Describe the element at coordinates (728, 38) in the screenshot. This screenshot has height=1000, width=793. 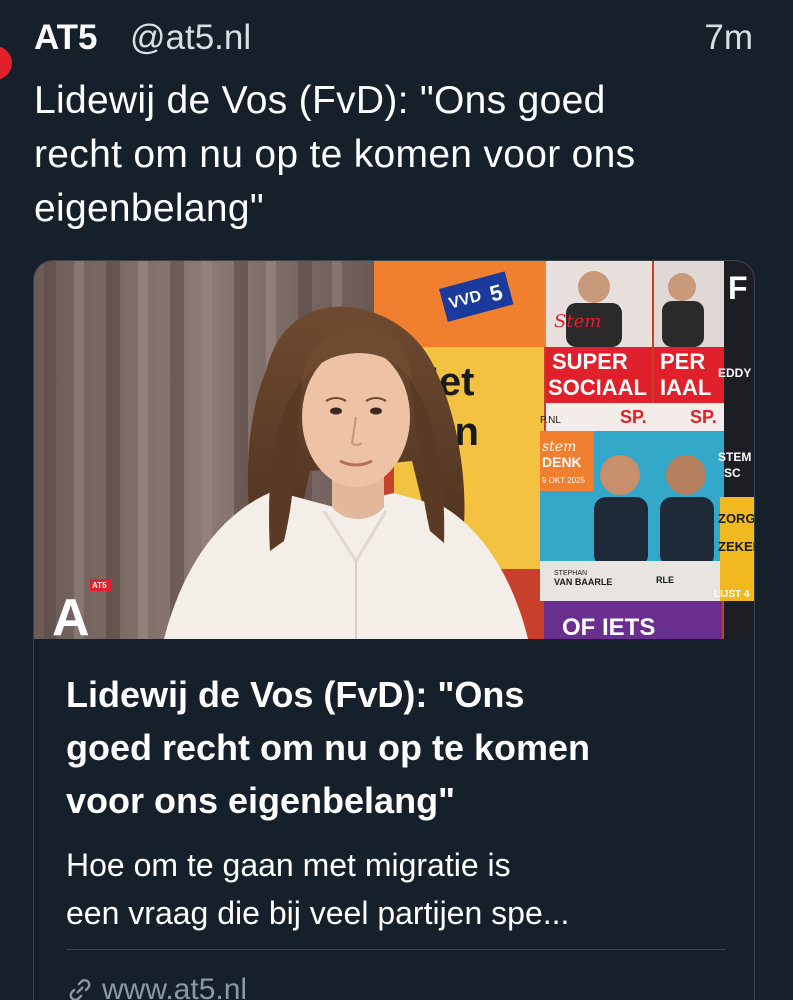
I see `tweet-timestamp: 7m` at that location.